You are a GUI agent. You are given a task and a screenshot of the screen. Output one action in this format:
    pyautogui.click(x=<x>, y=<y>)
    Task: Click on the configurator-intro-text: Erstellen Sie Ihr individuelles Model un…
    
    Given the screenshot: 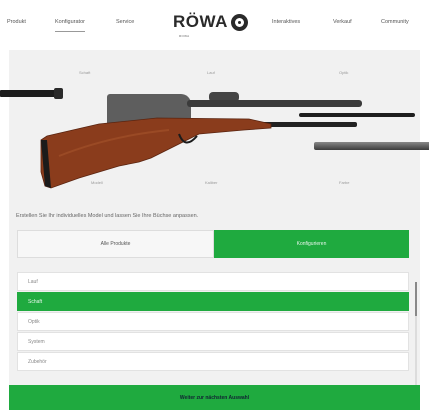 What is the action you would take?
    pyautogui.click(x=107, y=216)
    